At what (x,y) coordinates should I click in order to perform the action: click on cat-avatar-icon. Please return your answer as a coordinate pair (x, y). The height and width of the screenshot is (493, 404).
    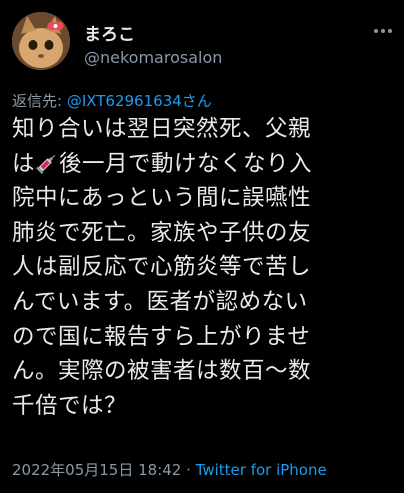
    Looking at the image, I should click on (41, 41).